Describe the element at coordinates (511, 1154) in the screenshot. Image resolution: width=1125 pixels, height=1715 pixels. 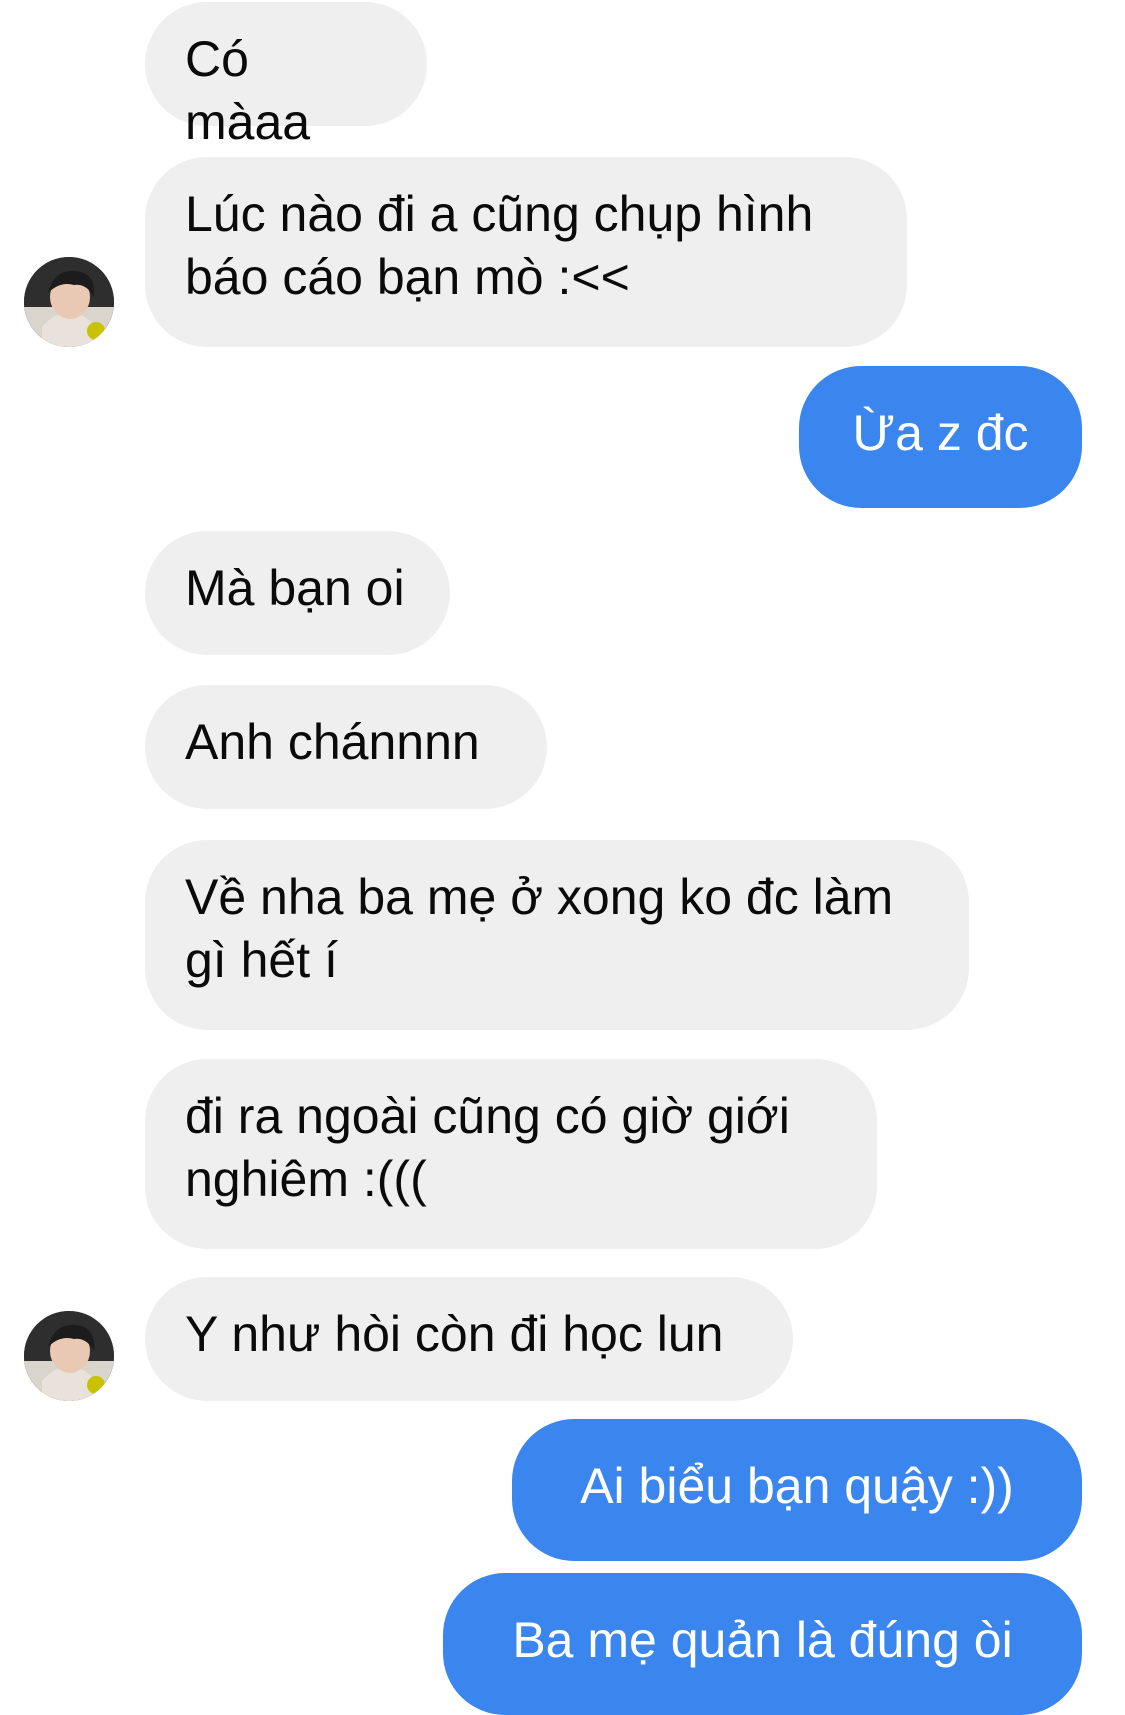
I see `message-bubble-incoming: đi ra ngoài cũng có giờ giới nghiêm :(((` at that location.